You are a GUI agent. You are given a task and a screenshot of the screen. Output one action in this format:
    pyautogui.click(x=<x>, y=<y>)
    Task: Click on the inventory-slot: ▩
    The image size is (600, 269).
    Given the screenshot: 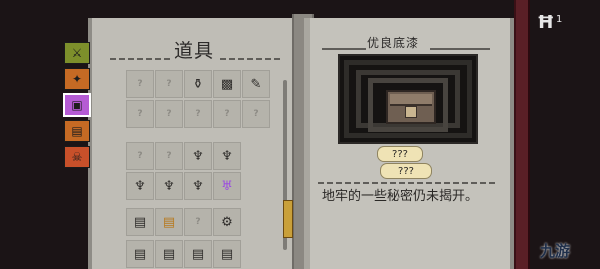 What is the action you would take?
    pyautogui.click(x=227, y=84)
    